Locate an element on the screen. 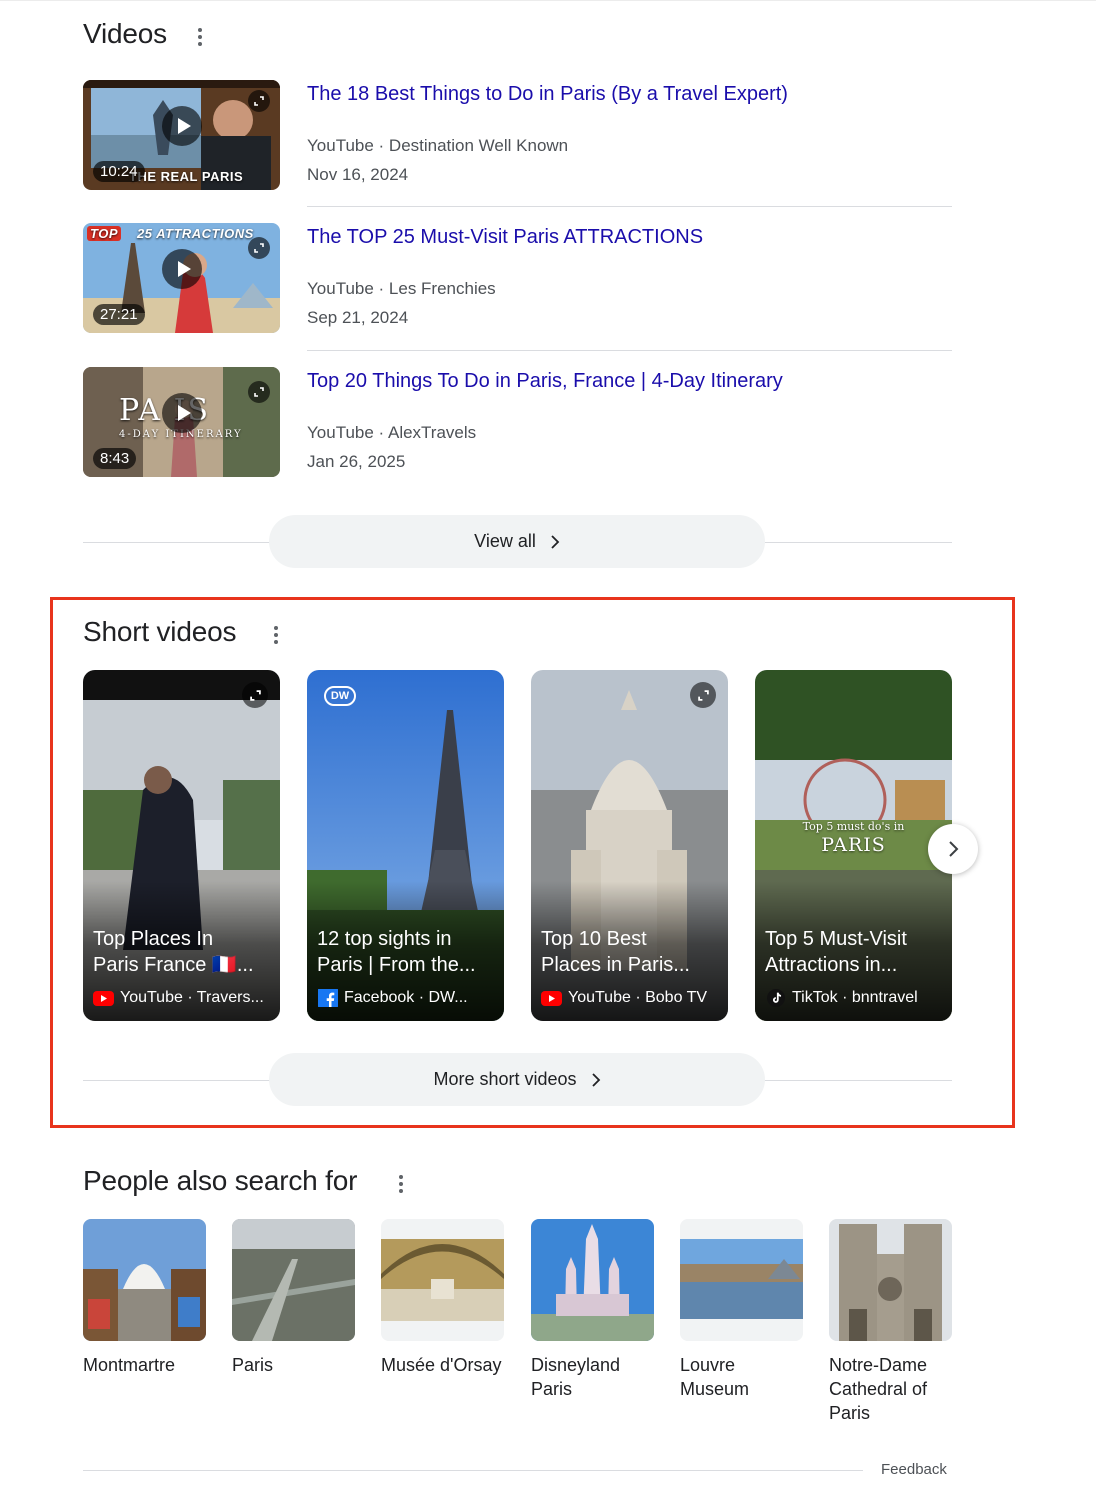 This screenshot has width=1096, height=1510. related-search-disneyland-paris: Disneyland Paris is located at coordinates (592, 1310).